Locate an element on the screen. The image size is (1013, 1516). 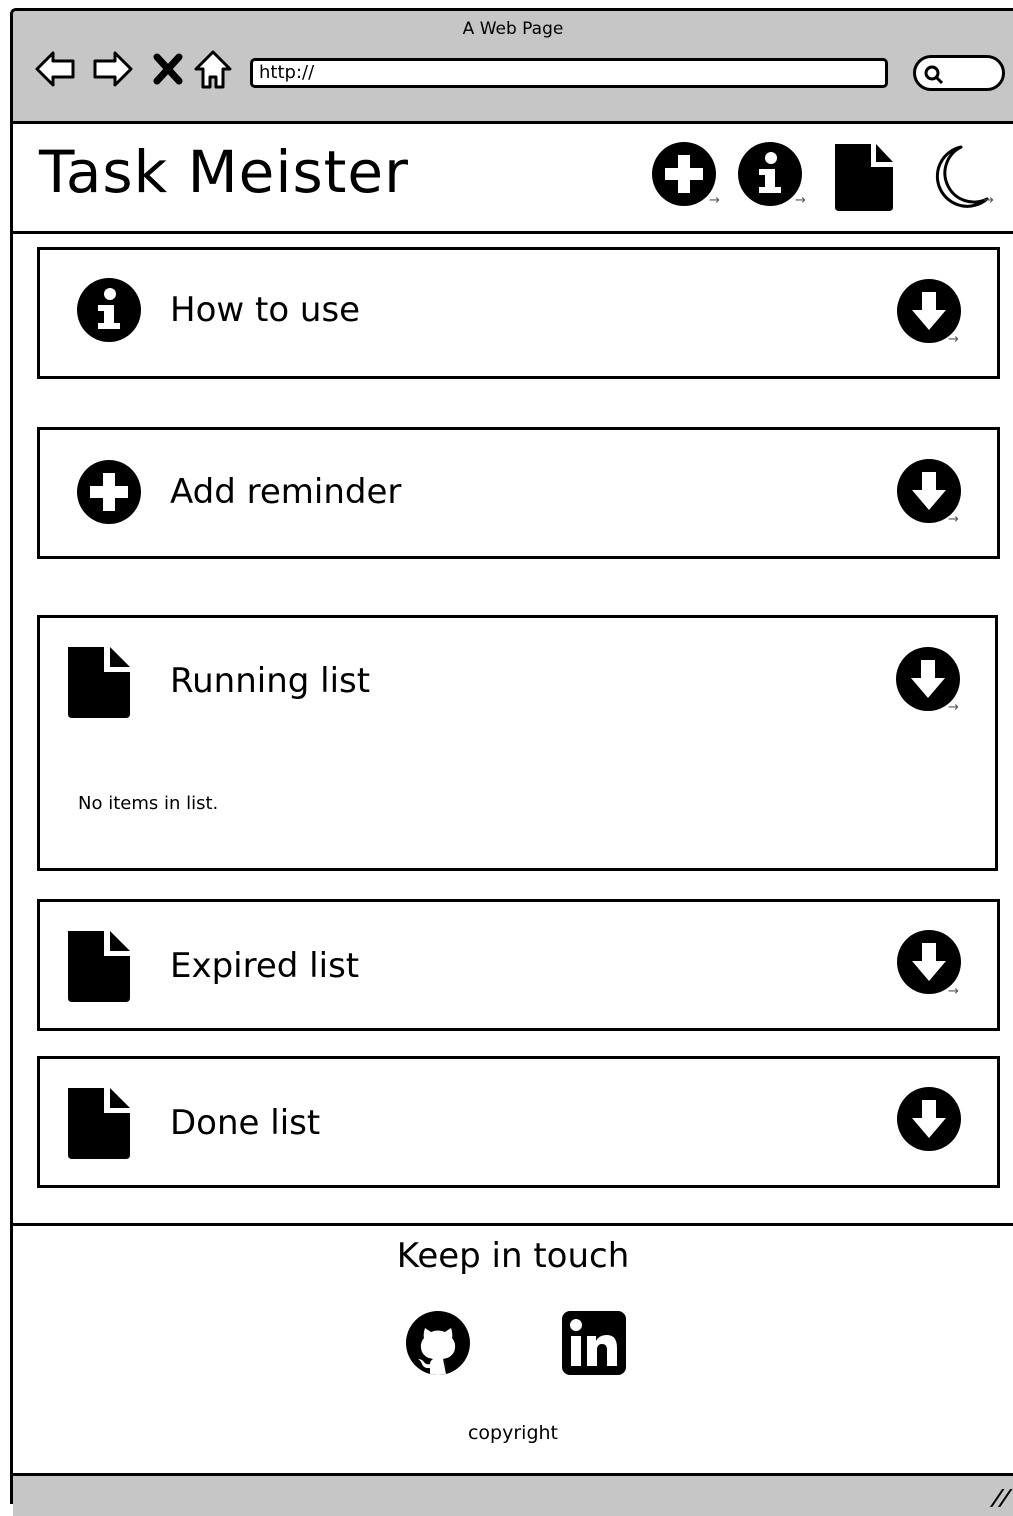
panel-label: Running list is located at coordinates (270, 681).